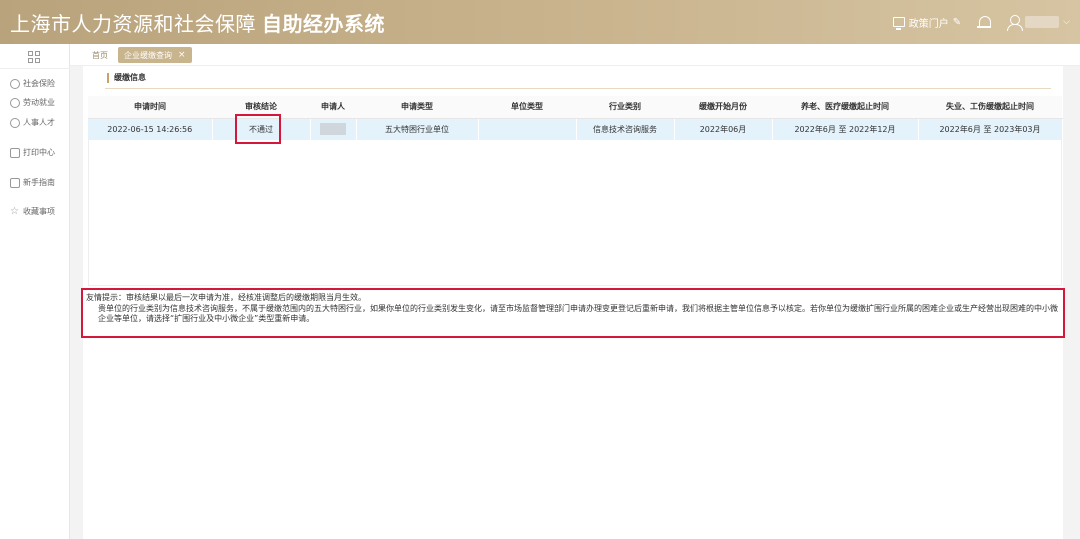 Image resolution: width=1080 pixels, height=539 pixels. I want to click on star-icon: ☆, so click(14, 211).